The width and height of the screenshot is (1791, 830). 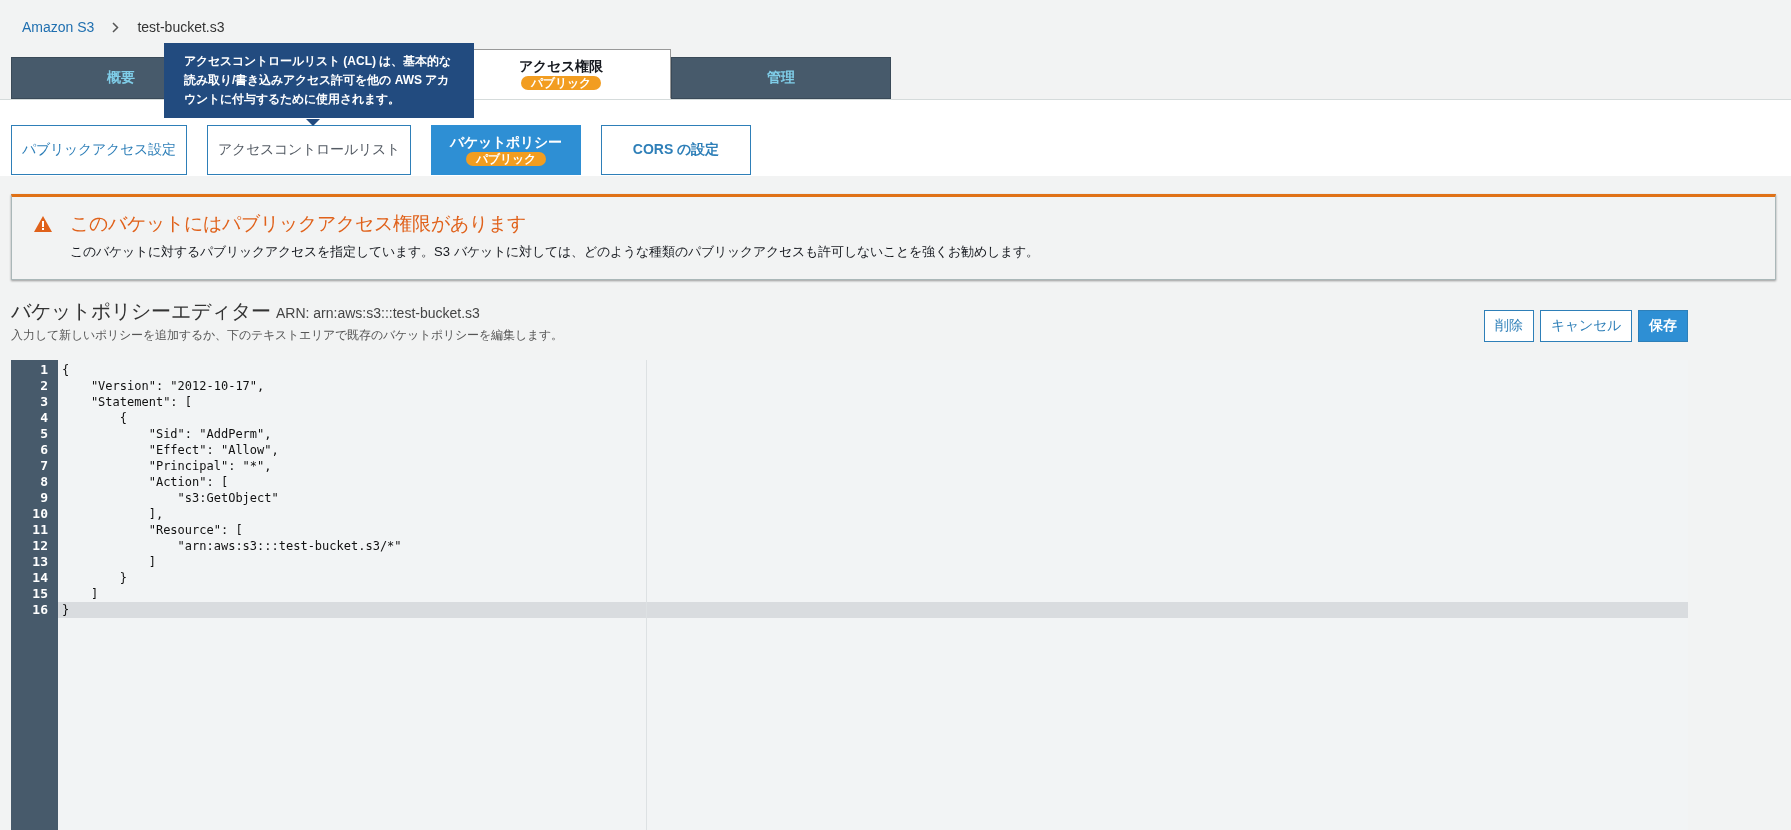 I want to click on chevron-right-icon, so click(x=116, y=27).